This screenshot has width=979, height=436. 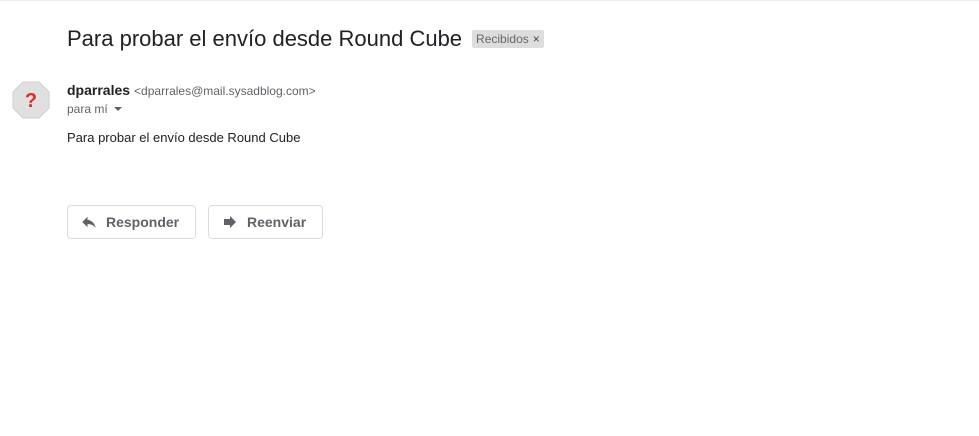 What do you see at coordinates (89, 222) in the screenshot?
I see `reply-icon` at bounding box center [89, 222].